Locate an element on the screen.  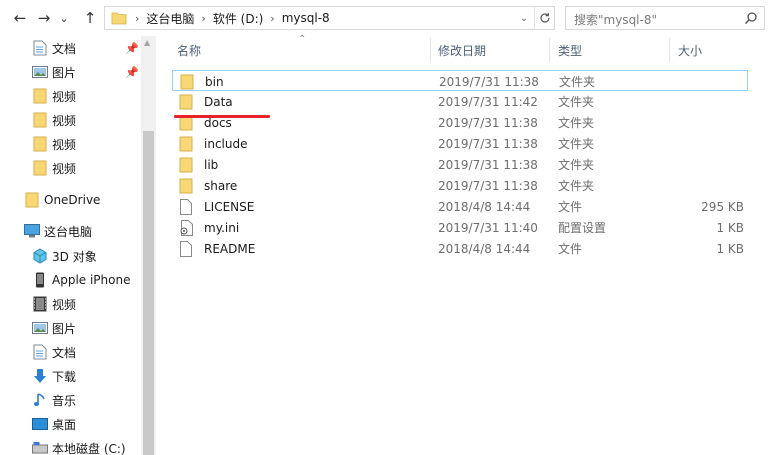
sidebar-item-videos: 视频 is located at coordinates (54, 304).